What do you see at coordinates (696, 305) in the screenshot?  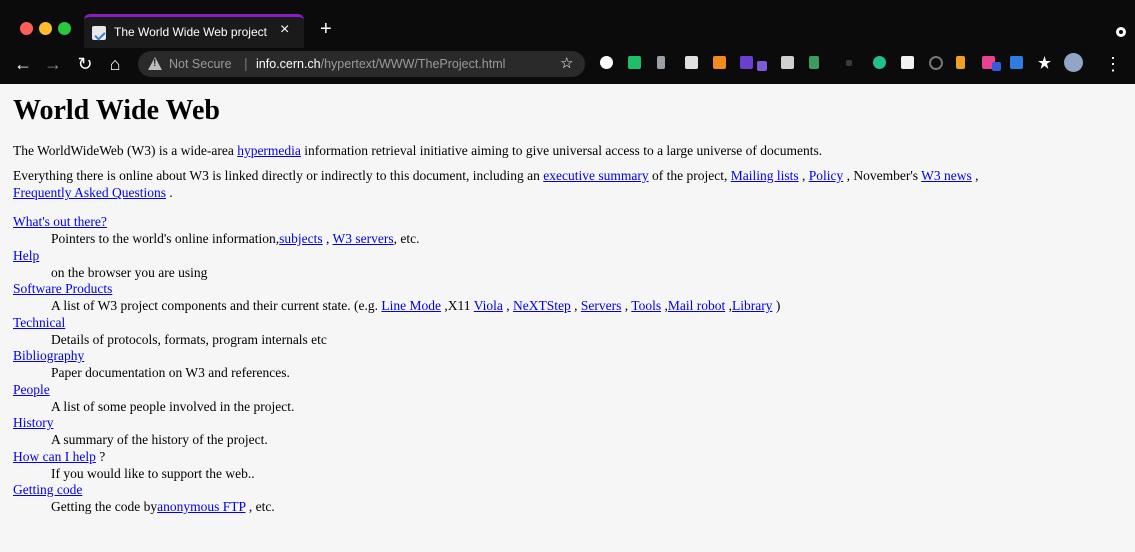 I see `mail-robot-link: Mail robot` at bounding box center [696, 305].